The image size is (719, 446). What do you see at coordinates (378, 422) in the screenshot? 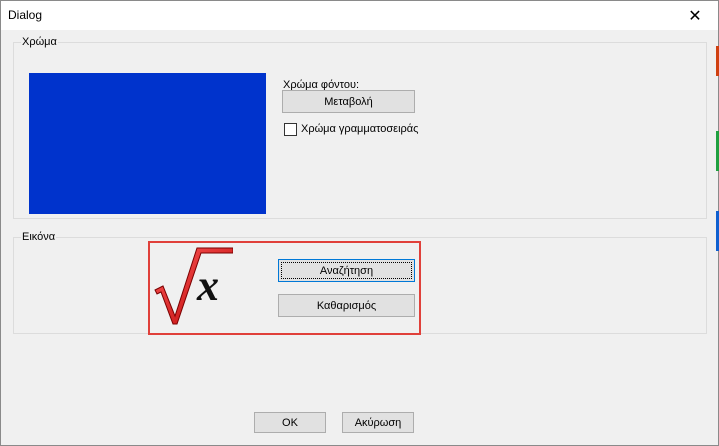
I see `cancel-button: Ακύρωση` at bounding box center [378, 422].